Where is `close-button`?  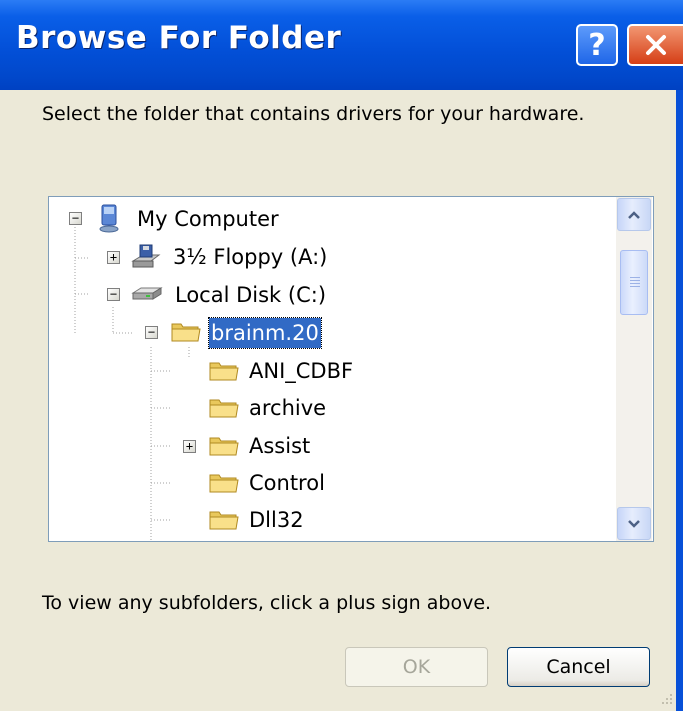
close-button is located at coordinates (655, 45).